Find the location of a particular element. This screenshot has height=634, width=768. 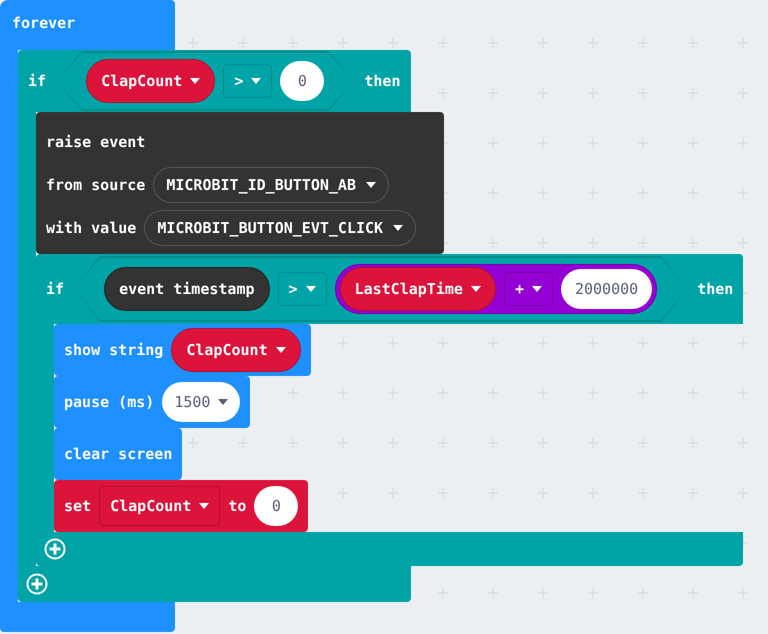

event-timestamp-block: event timestamp is located at coordinates (187, 289).